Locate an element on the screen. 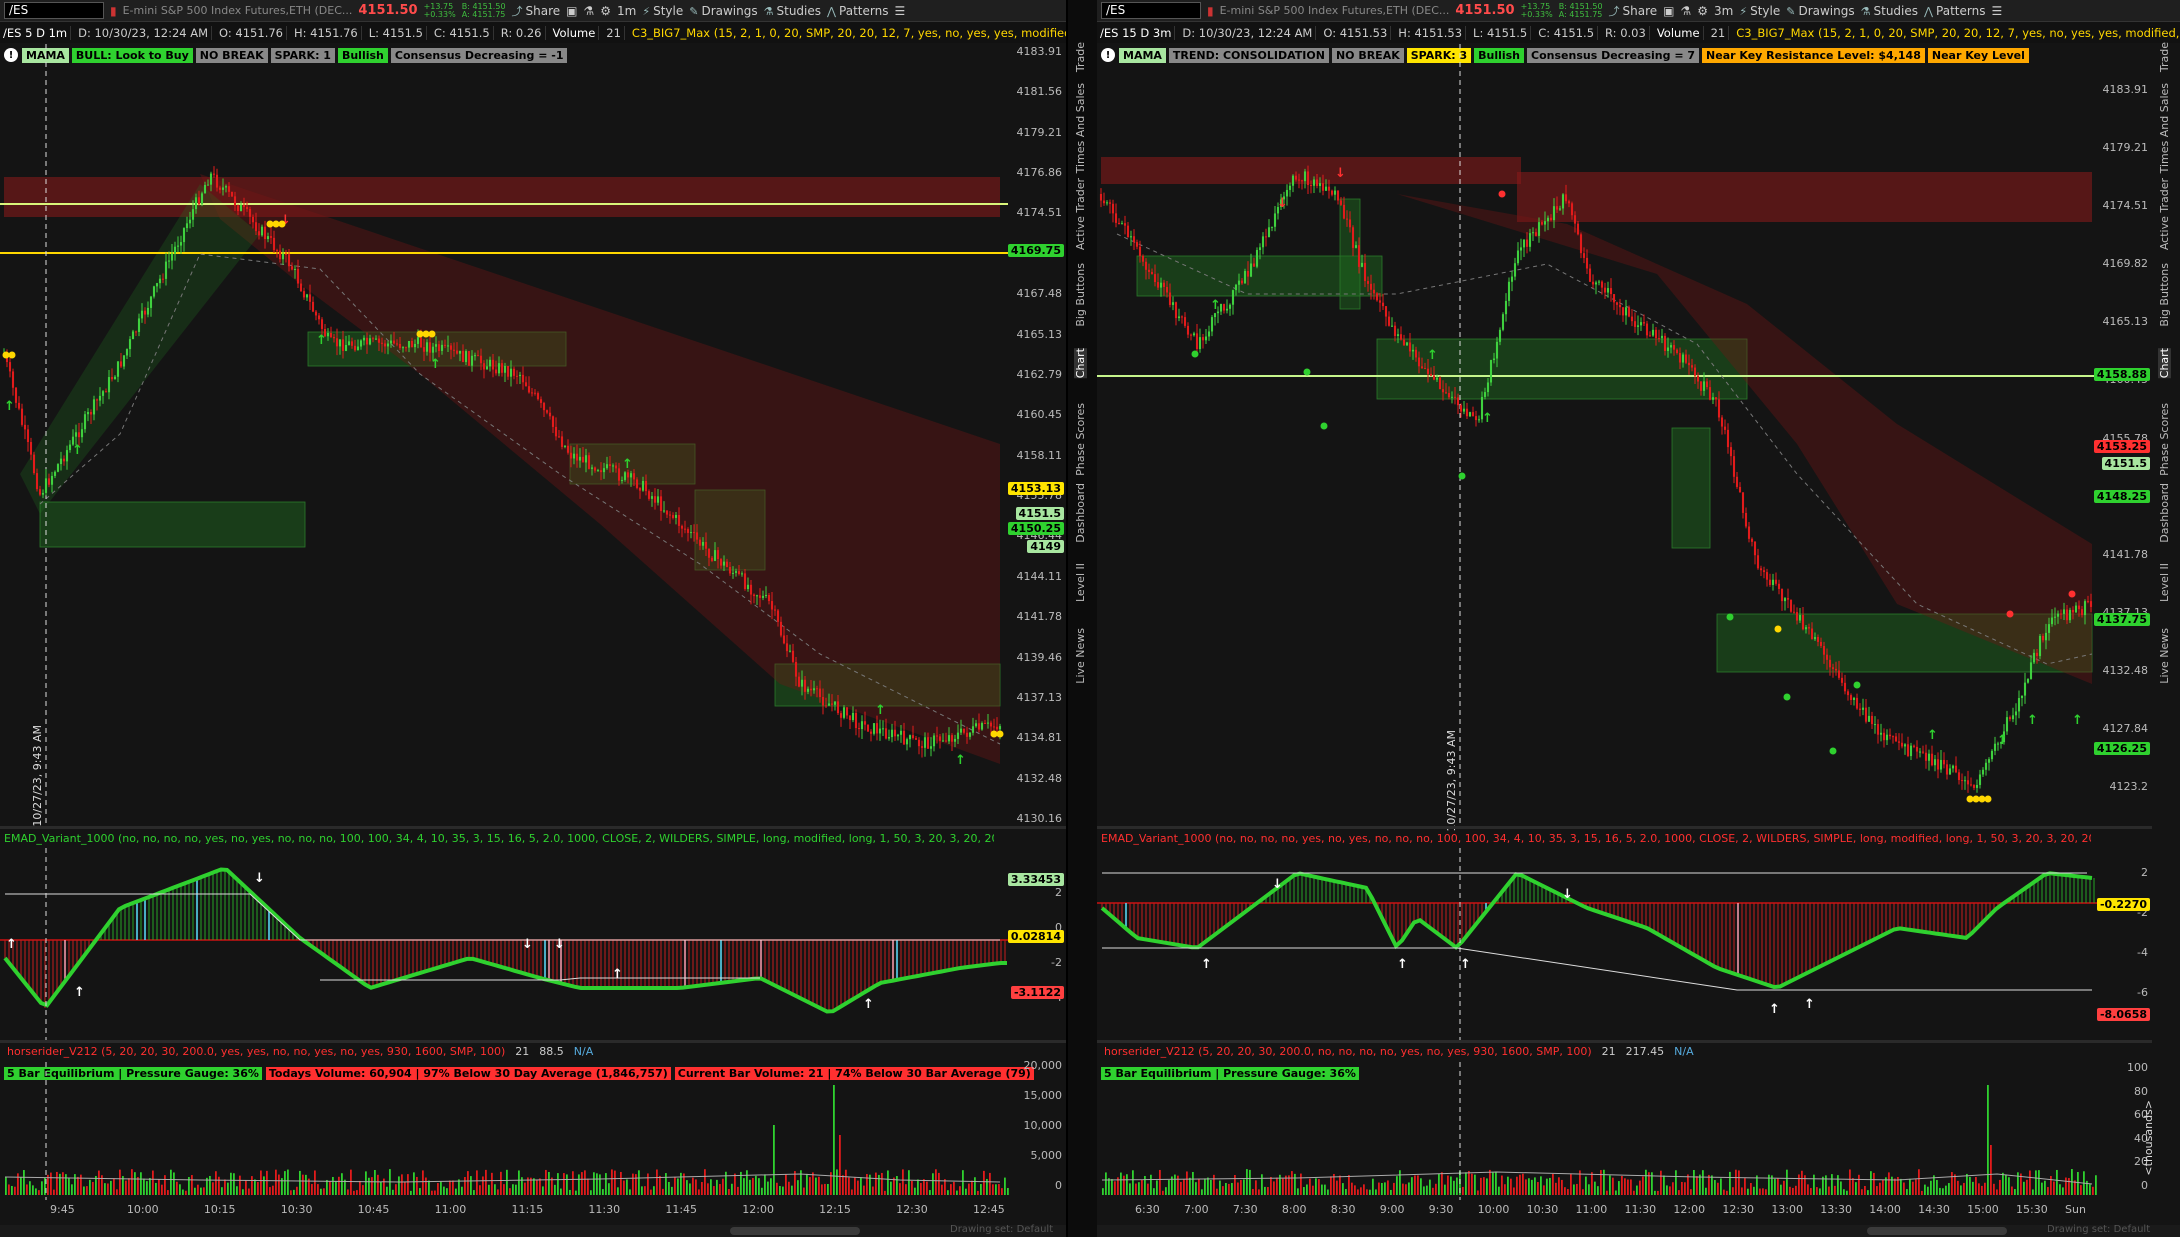 The width and height of the screenshot is (2180, 1237). emad-axis: 2 -2 -4 -6 -0.2270 -8.0658 is located at coordinates (2123, 945).